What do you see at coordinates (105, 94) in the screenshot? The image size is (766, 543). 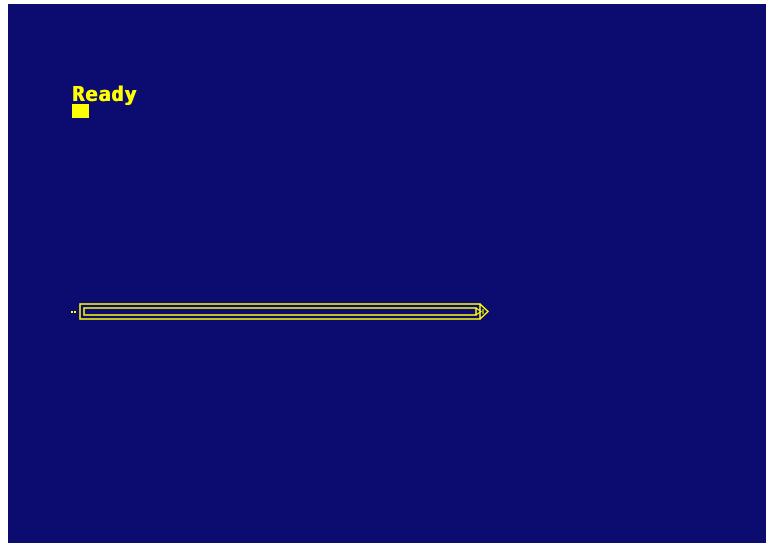 I see `ready-prompt: Ready` at bounding box center [105, 94].